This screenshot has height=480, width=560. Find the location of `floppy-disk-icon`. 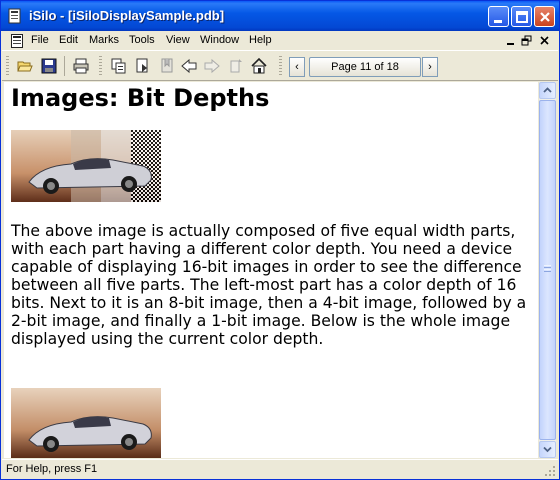

floppy-disk-icon is located at coordinates (49, 66).